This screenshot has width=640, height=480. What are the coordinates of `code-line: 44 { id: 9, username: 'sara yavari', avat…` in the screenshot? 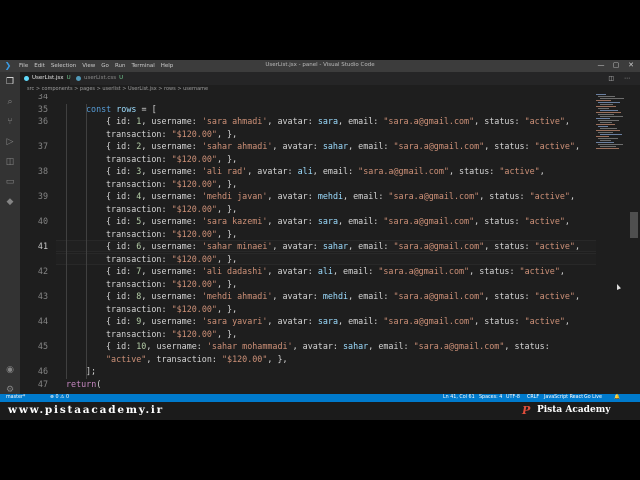 It's located at (318, 321).